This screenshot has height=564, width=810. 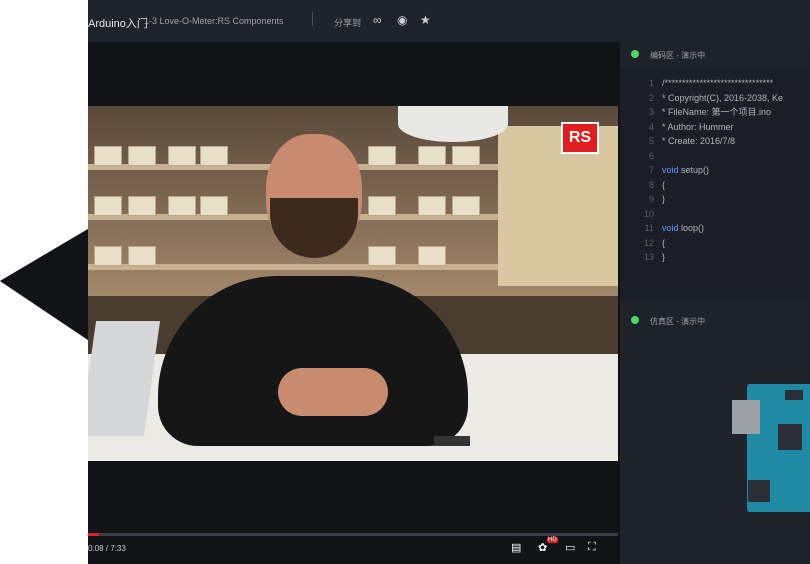 I want to click on code-line: 13}, so click(x=715, y=257).